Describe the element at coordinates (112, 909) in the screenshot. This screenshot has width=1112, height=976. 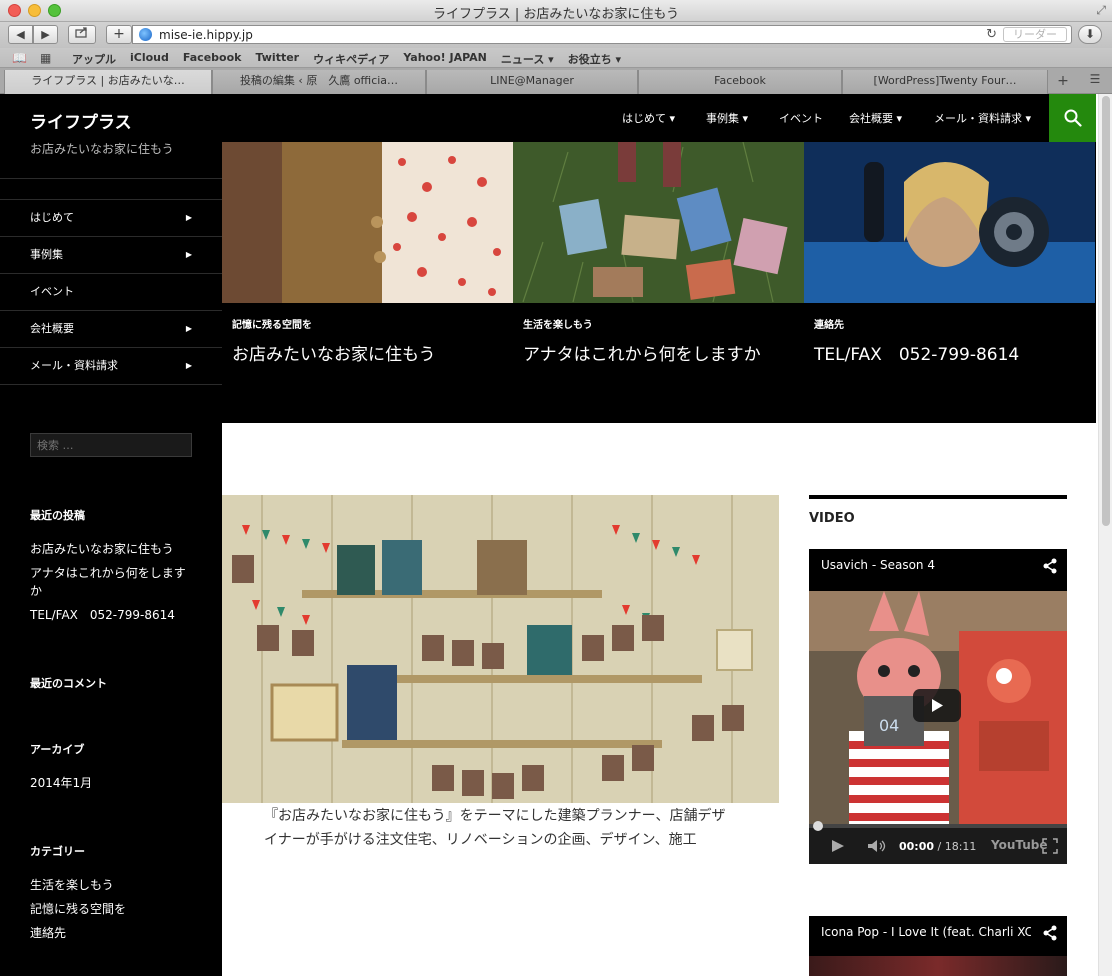
I see `category-link: 記憶に残る空間を` at that location.